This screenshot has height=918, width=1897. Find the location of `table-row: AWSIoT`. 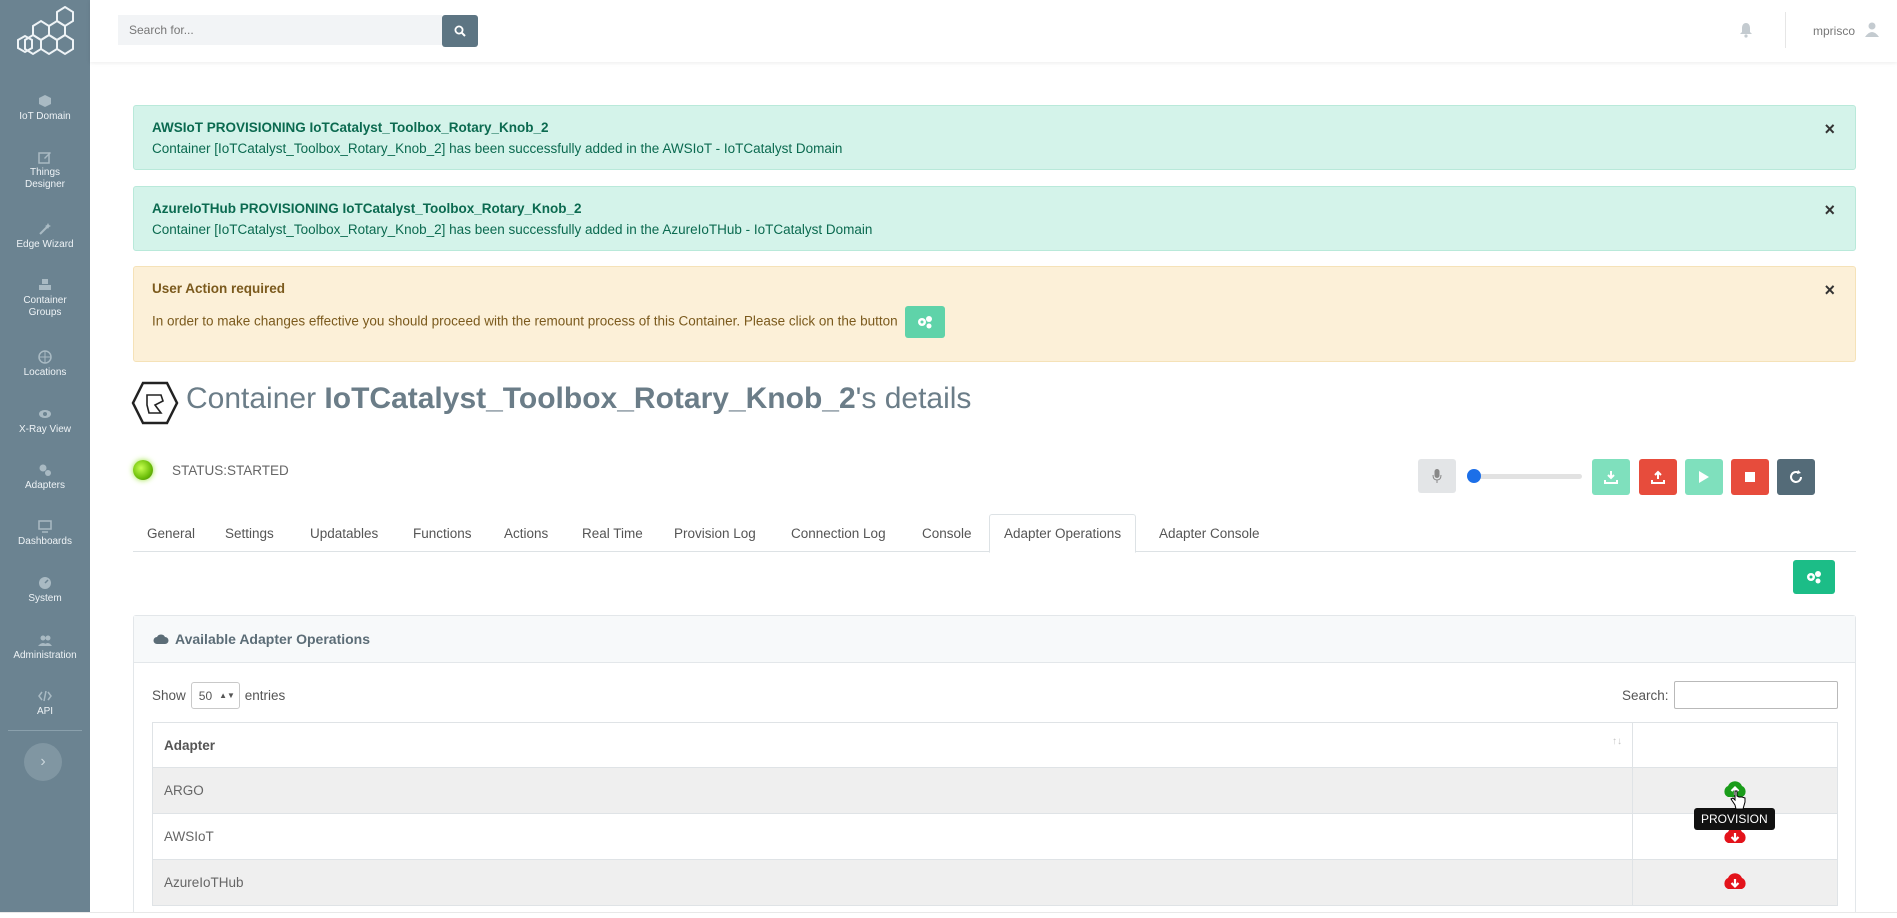

table-row: AWSIoT is located at coordinates (995, 836).